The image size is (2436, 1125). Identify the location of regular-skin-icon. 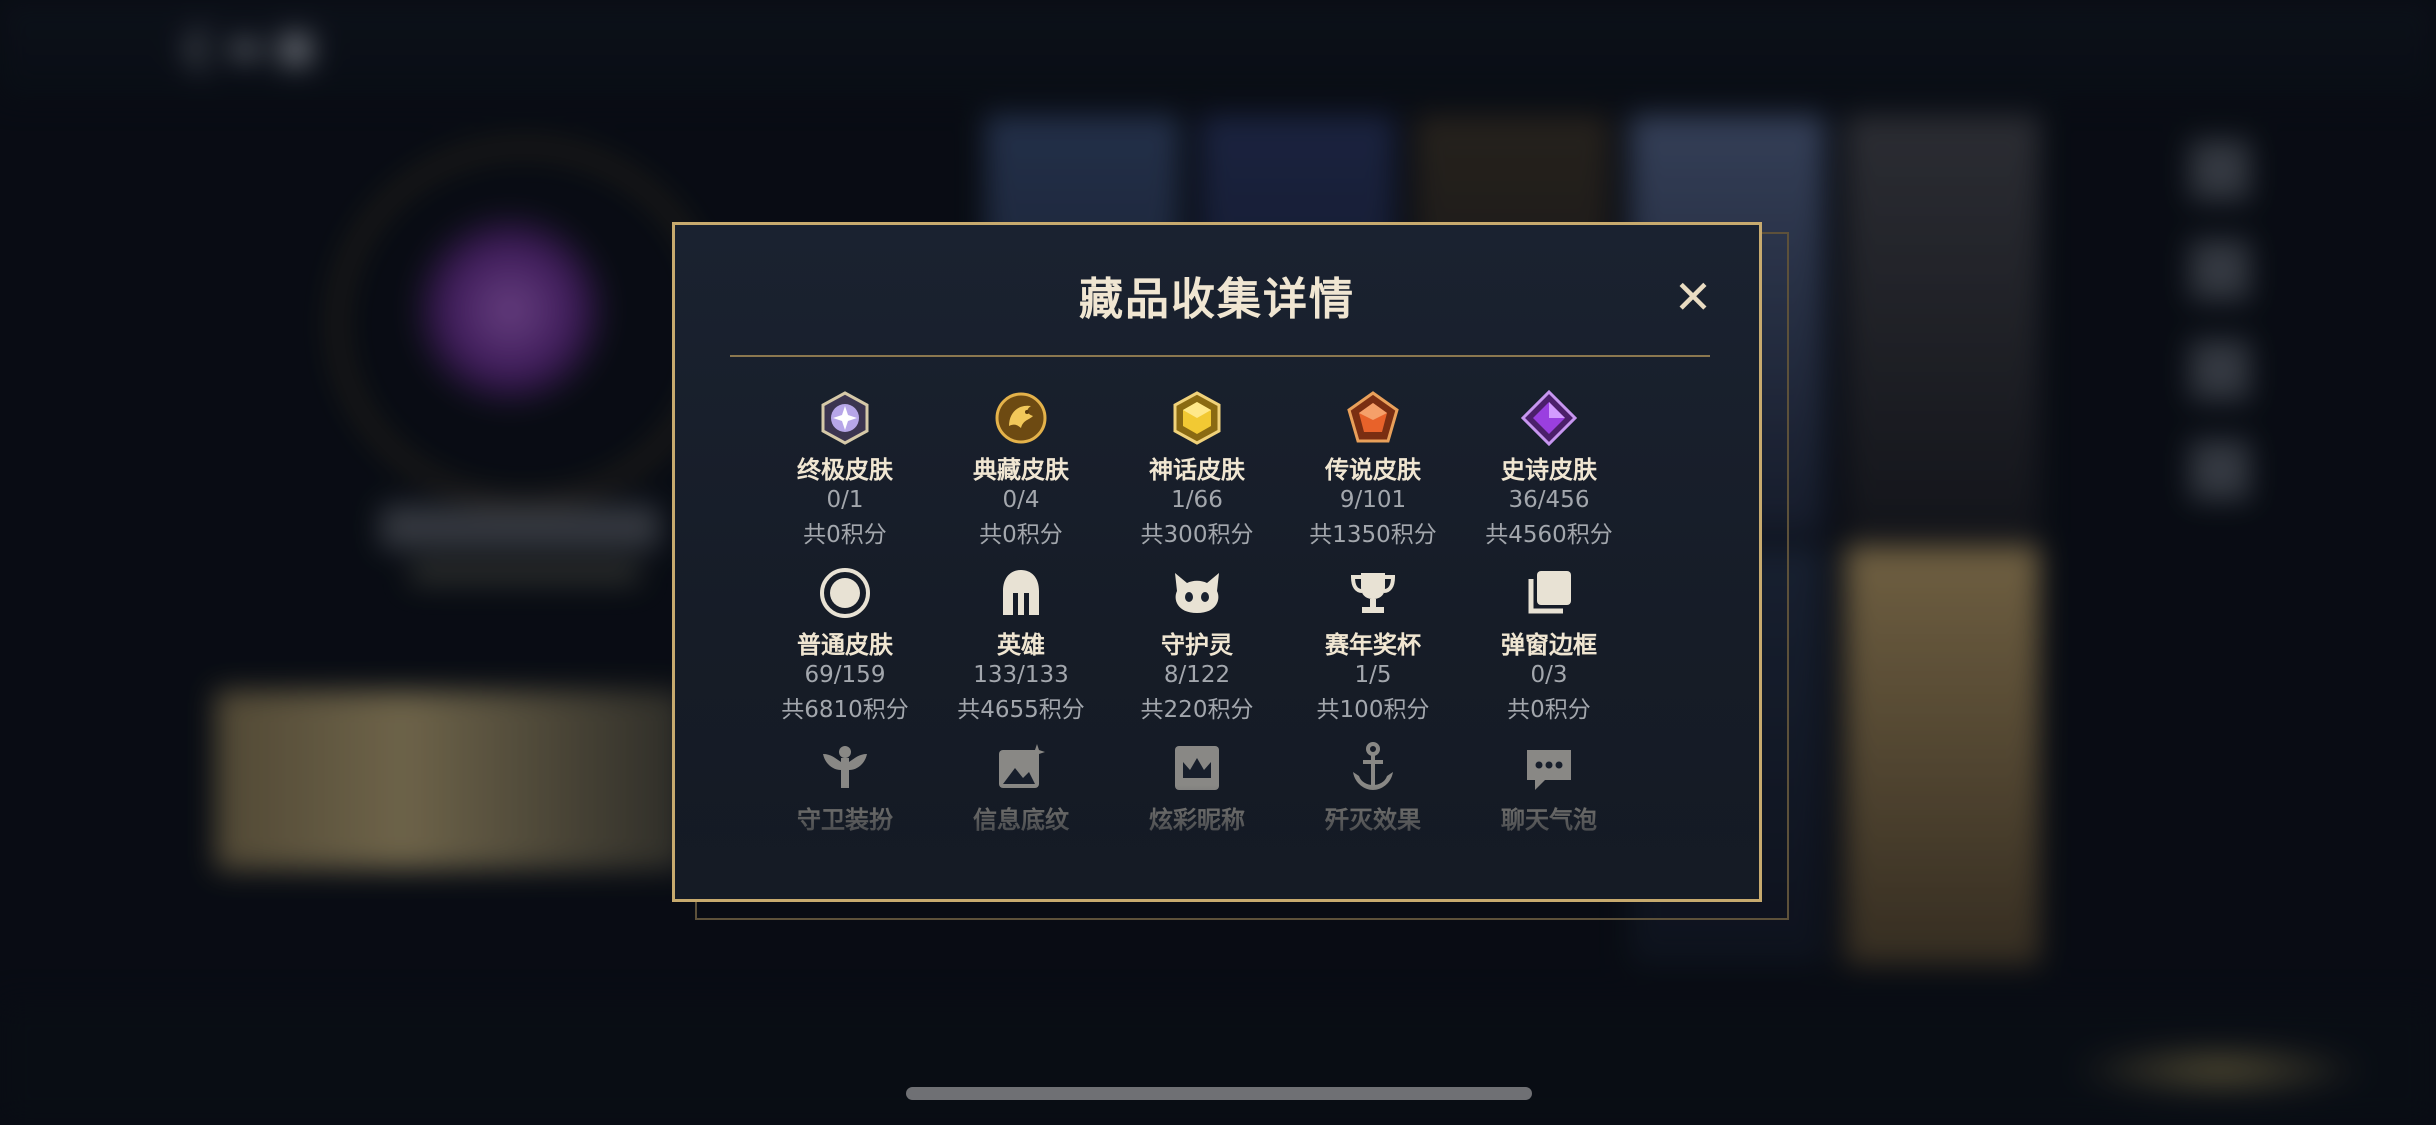
(845, 593).